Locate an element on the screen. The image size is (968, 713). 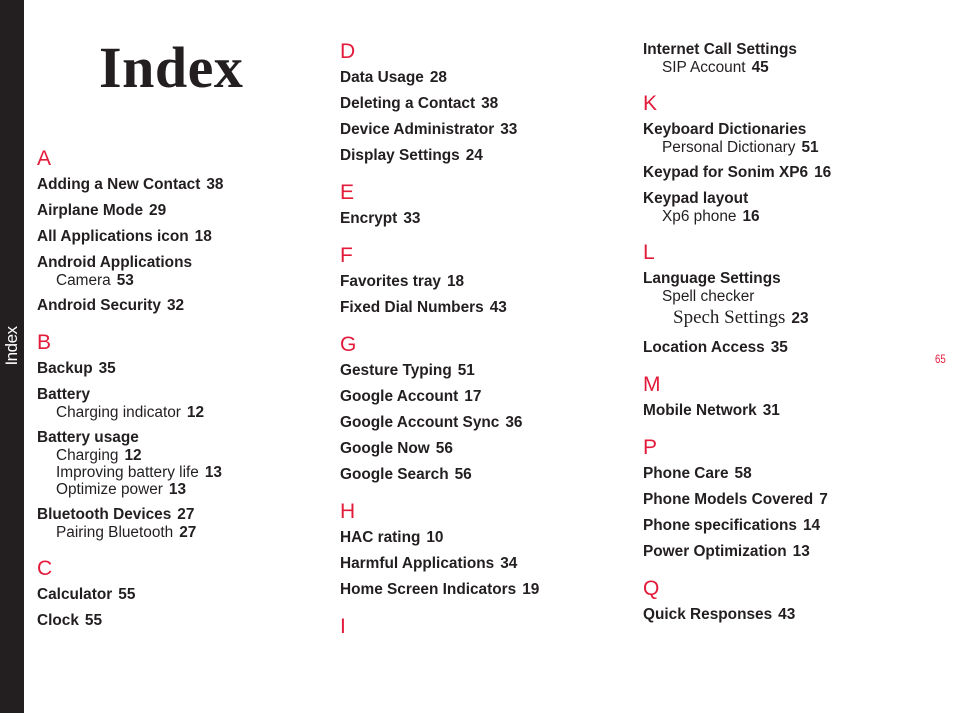
sub-entry: Improving battery life 13 is located at coordinates (130, 472).